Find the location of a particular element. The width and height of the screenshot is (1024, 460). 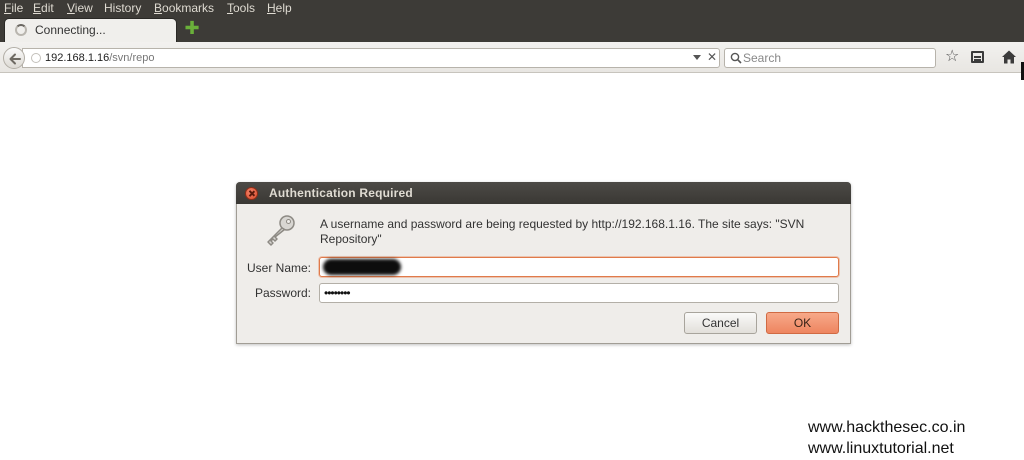

password-value: •••••••• is located at coordinates (337, 293).